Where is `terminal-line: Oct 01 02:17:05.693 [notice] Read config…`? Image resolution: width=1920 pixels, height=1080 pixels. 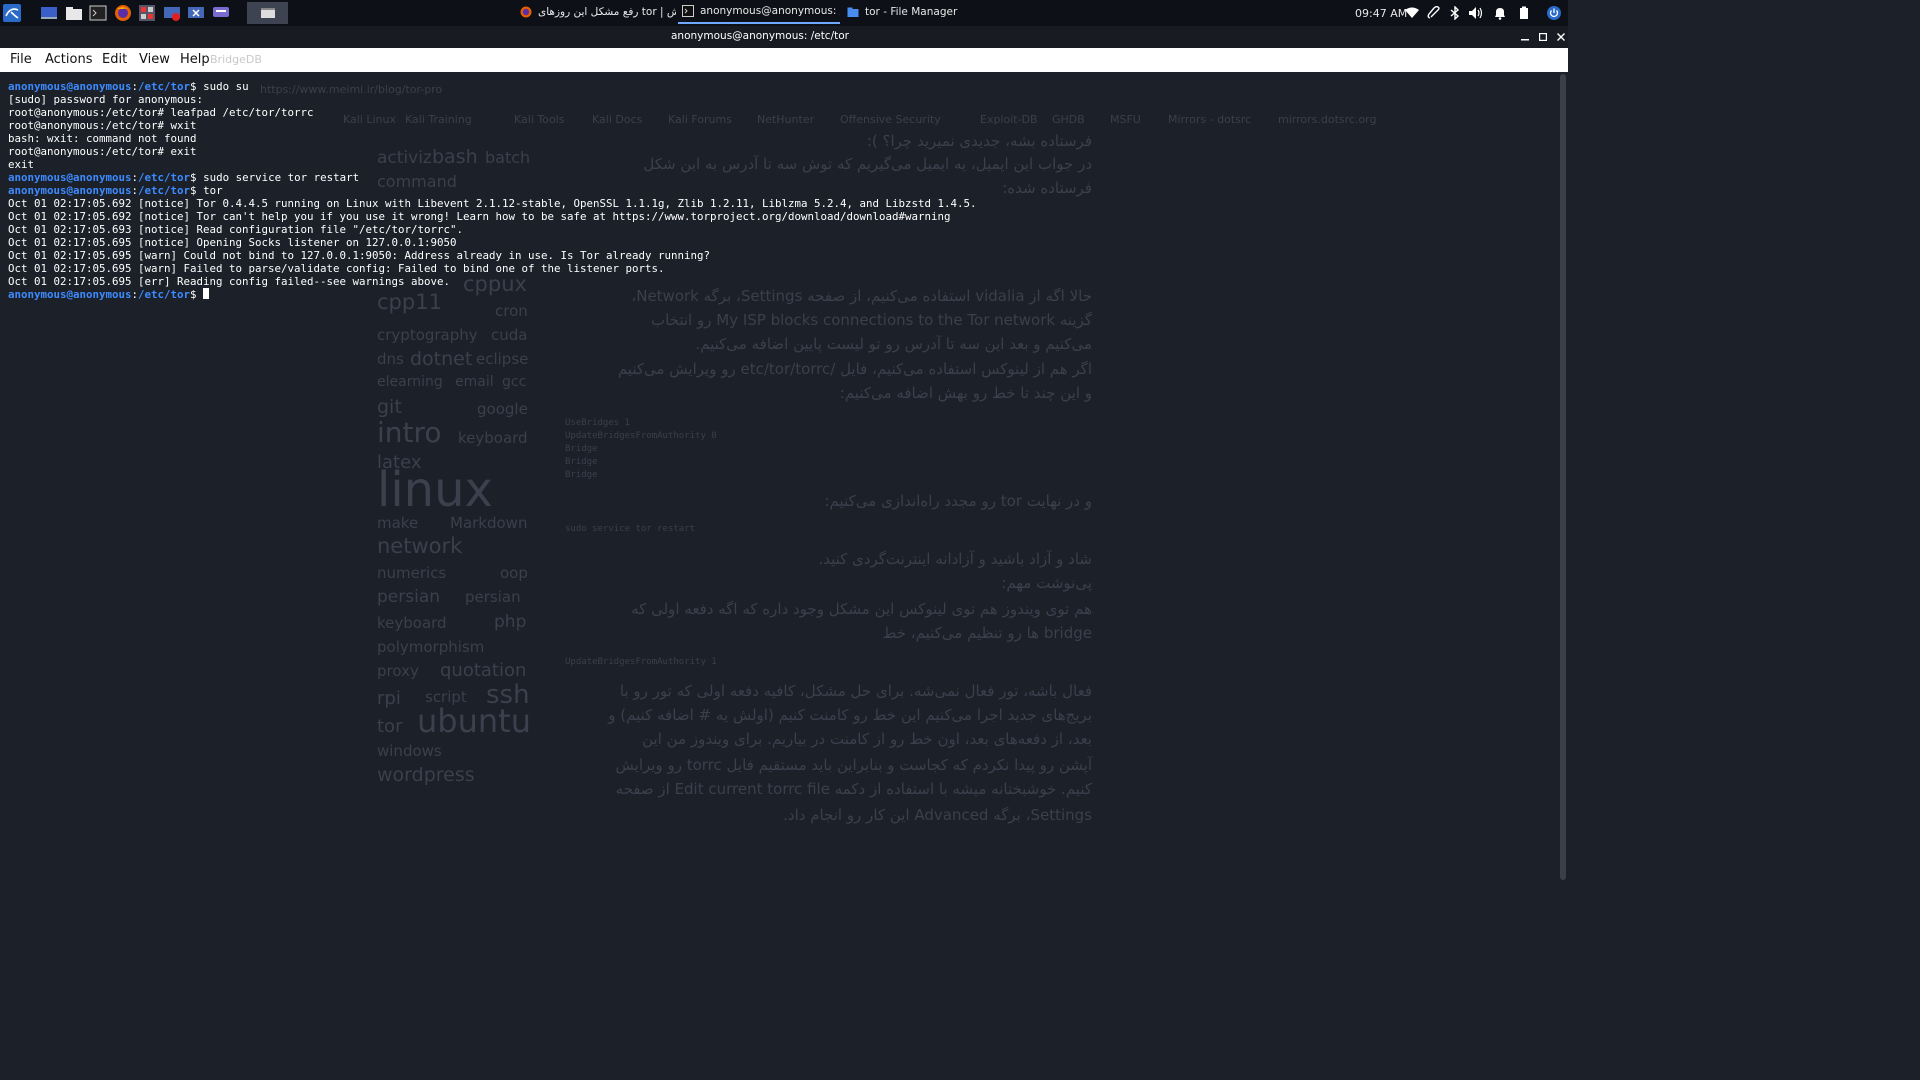 terminal-line: Oct 01 02:17:05.693 [notice] Read config… is located at coordinates (778, 229).